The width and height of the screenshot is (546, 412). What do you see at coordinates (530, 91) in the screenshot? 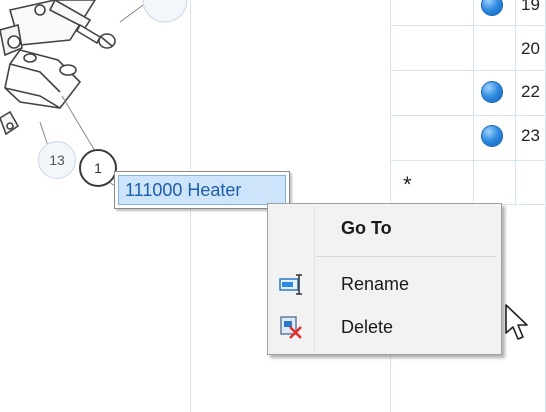
I see `table-cell: 22` at bounding box center [530, 91].